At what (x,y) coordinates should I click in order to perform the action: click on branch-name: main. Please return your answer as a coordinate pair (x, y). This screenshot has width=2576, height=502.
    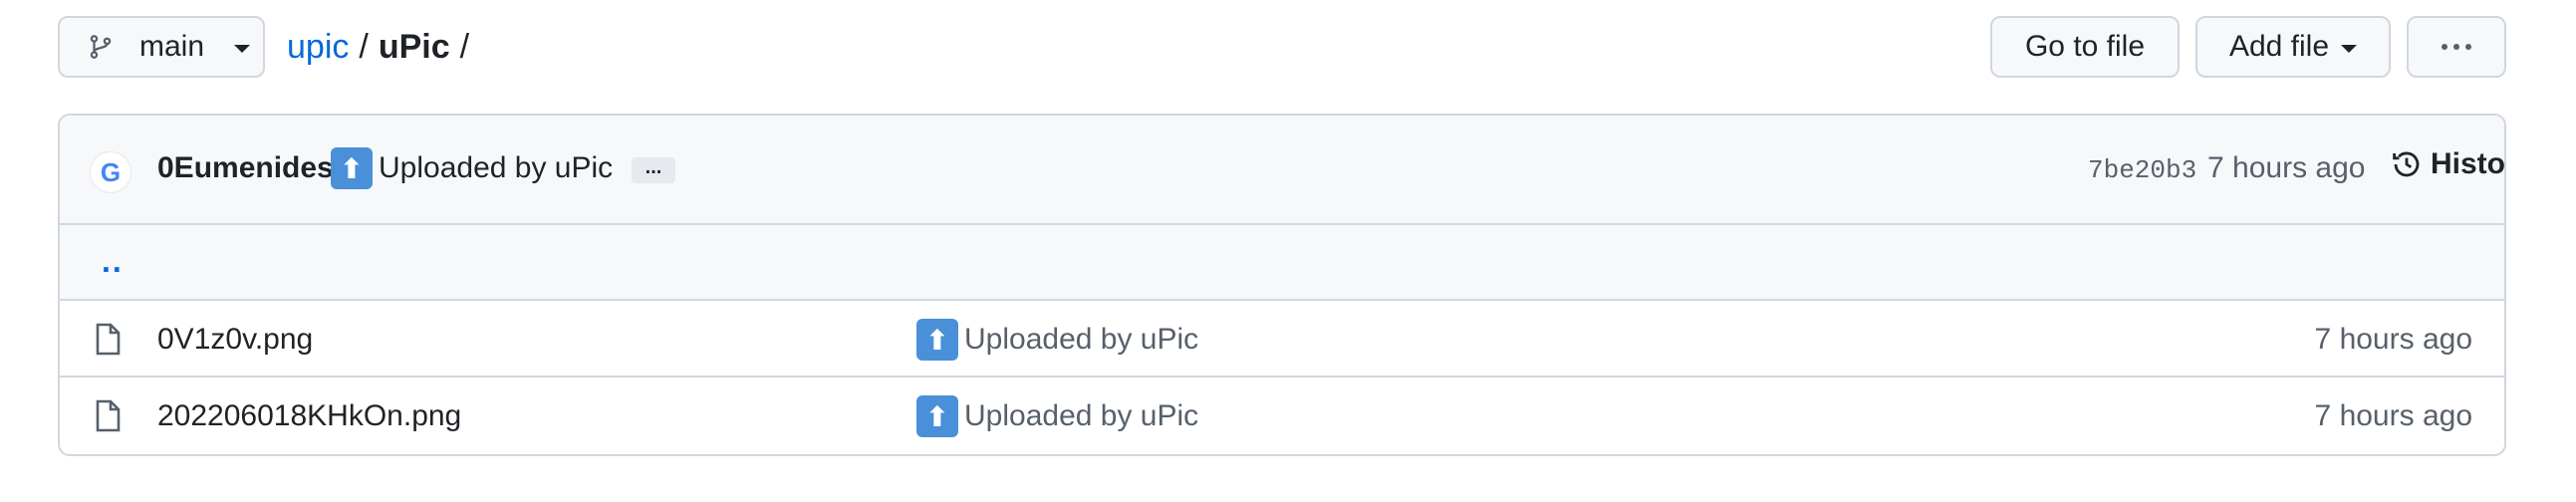
    Looking at the image, I should click on (172, 47).